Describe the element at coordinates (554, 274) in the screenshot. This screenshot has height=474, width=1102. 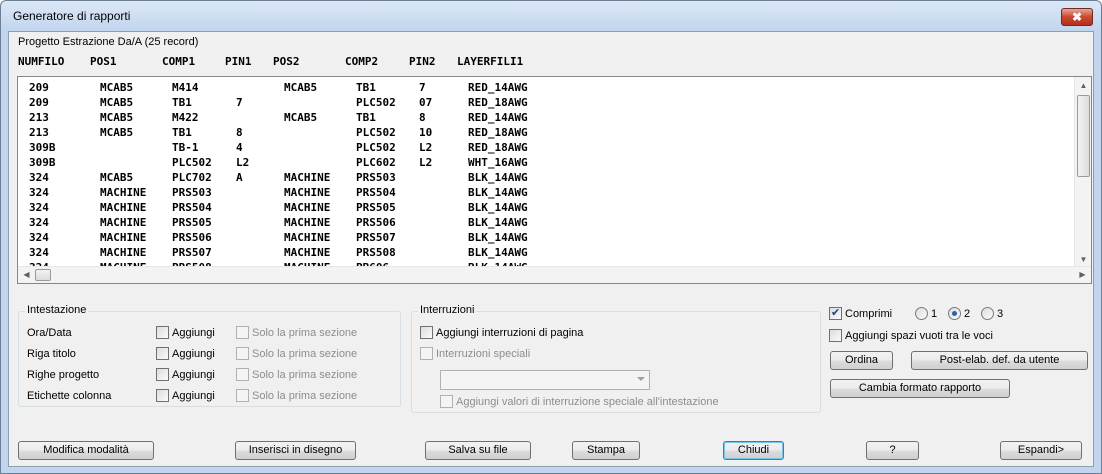
I see `horizontal-scrollbar: ◀ ▶` at that location.